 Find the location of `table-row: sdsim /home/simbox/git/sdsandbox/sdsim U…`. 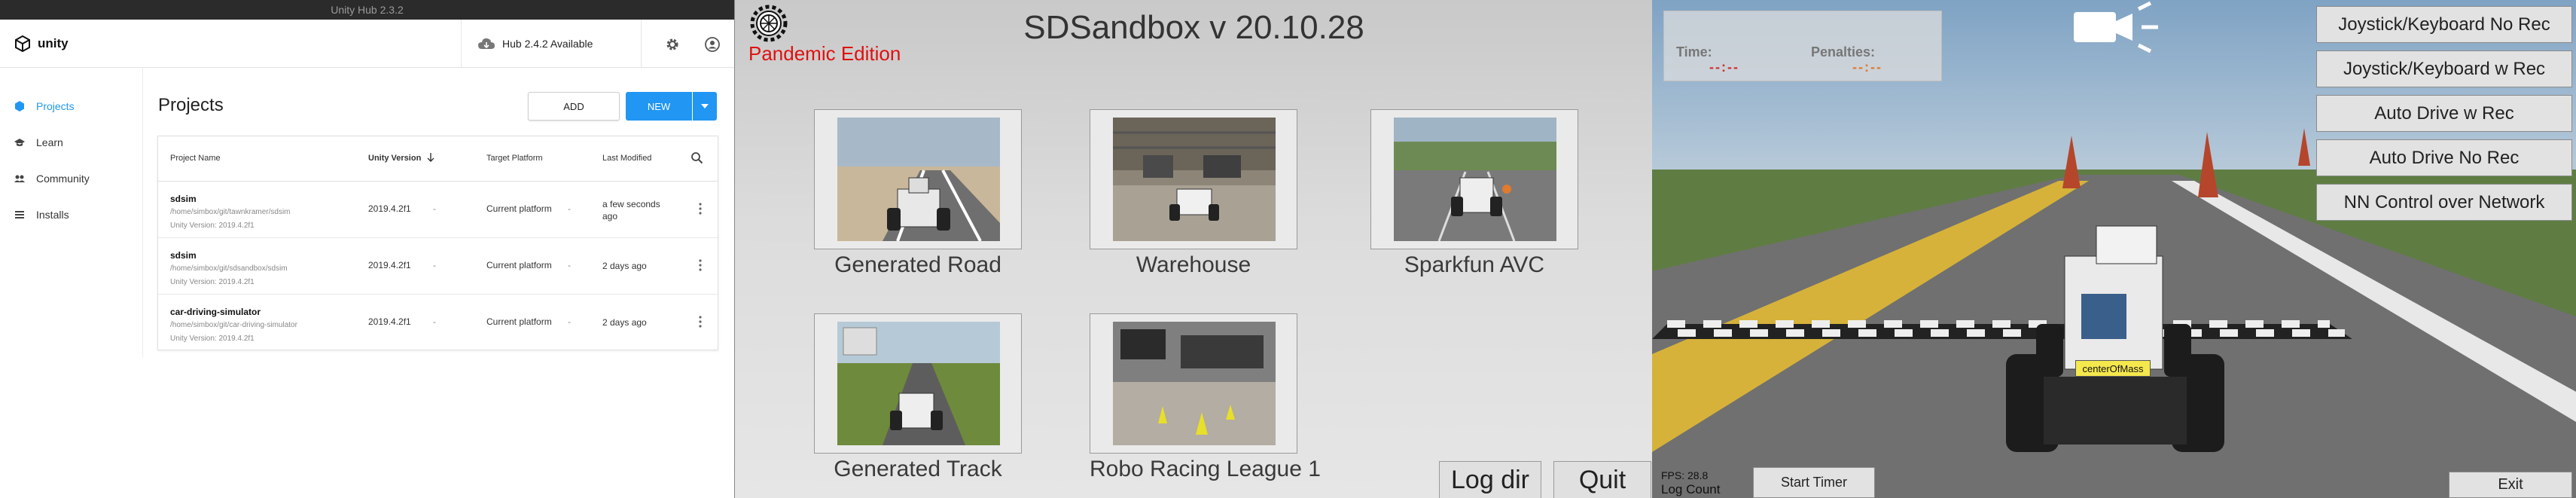

table-row: sdsim /home/simbox/git/sdsandbox/sdsim U… is located at coordinates (438, 267).